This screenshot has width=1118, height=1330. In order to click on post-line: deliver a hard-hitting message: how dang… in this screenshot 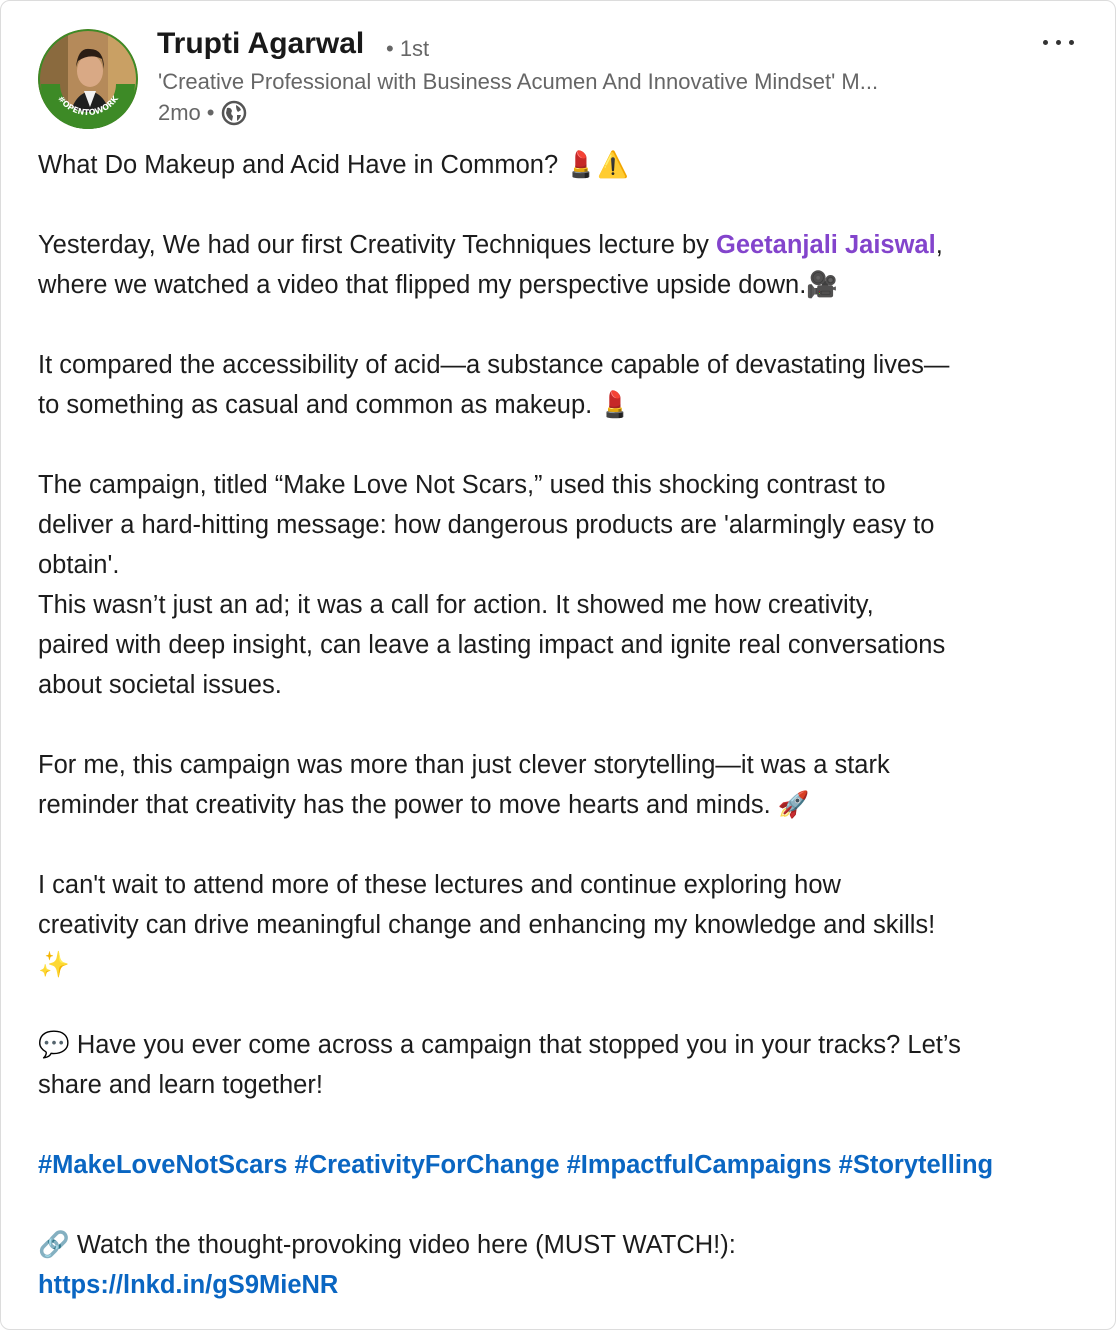, I will do `click(486, 525)`.